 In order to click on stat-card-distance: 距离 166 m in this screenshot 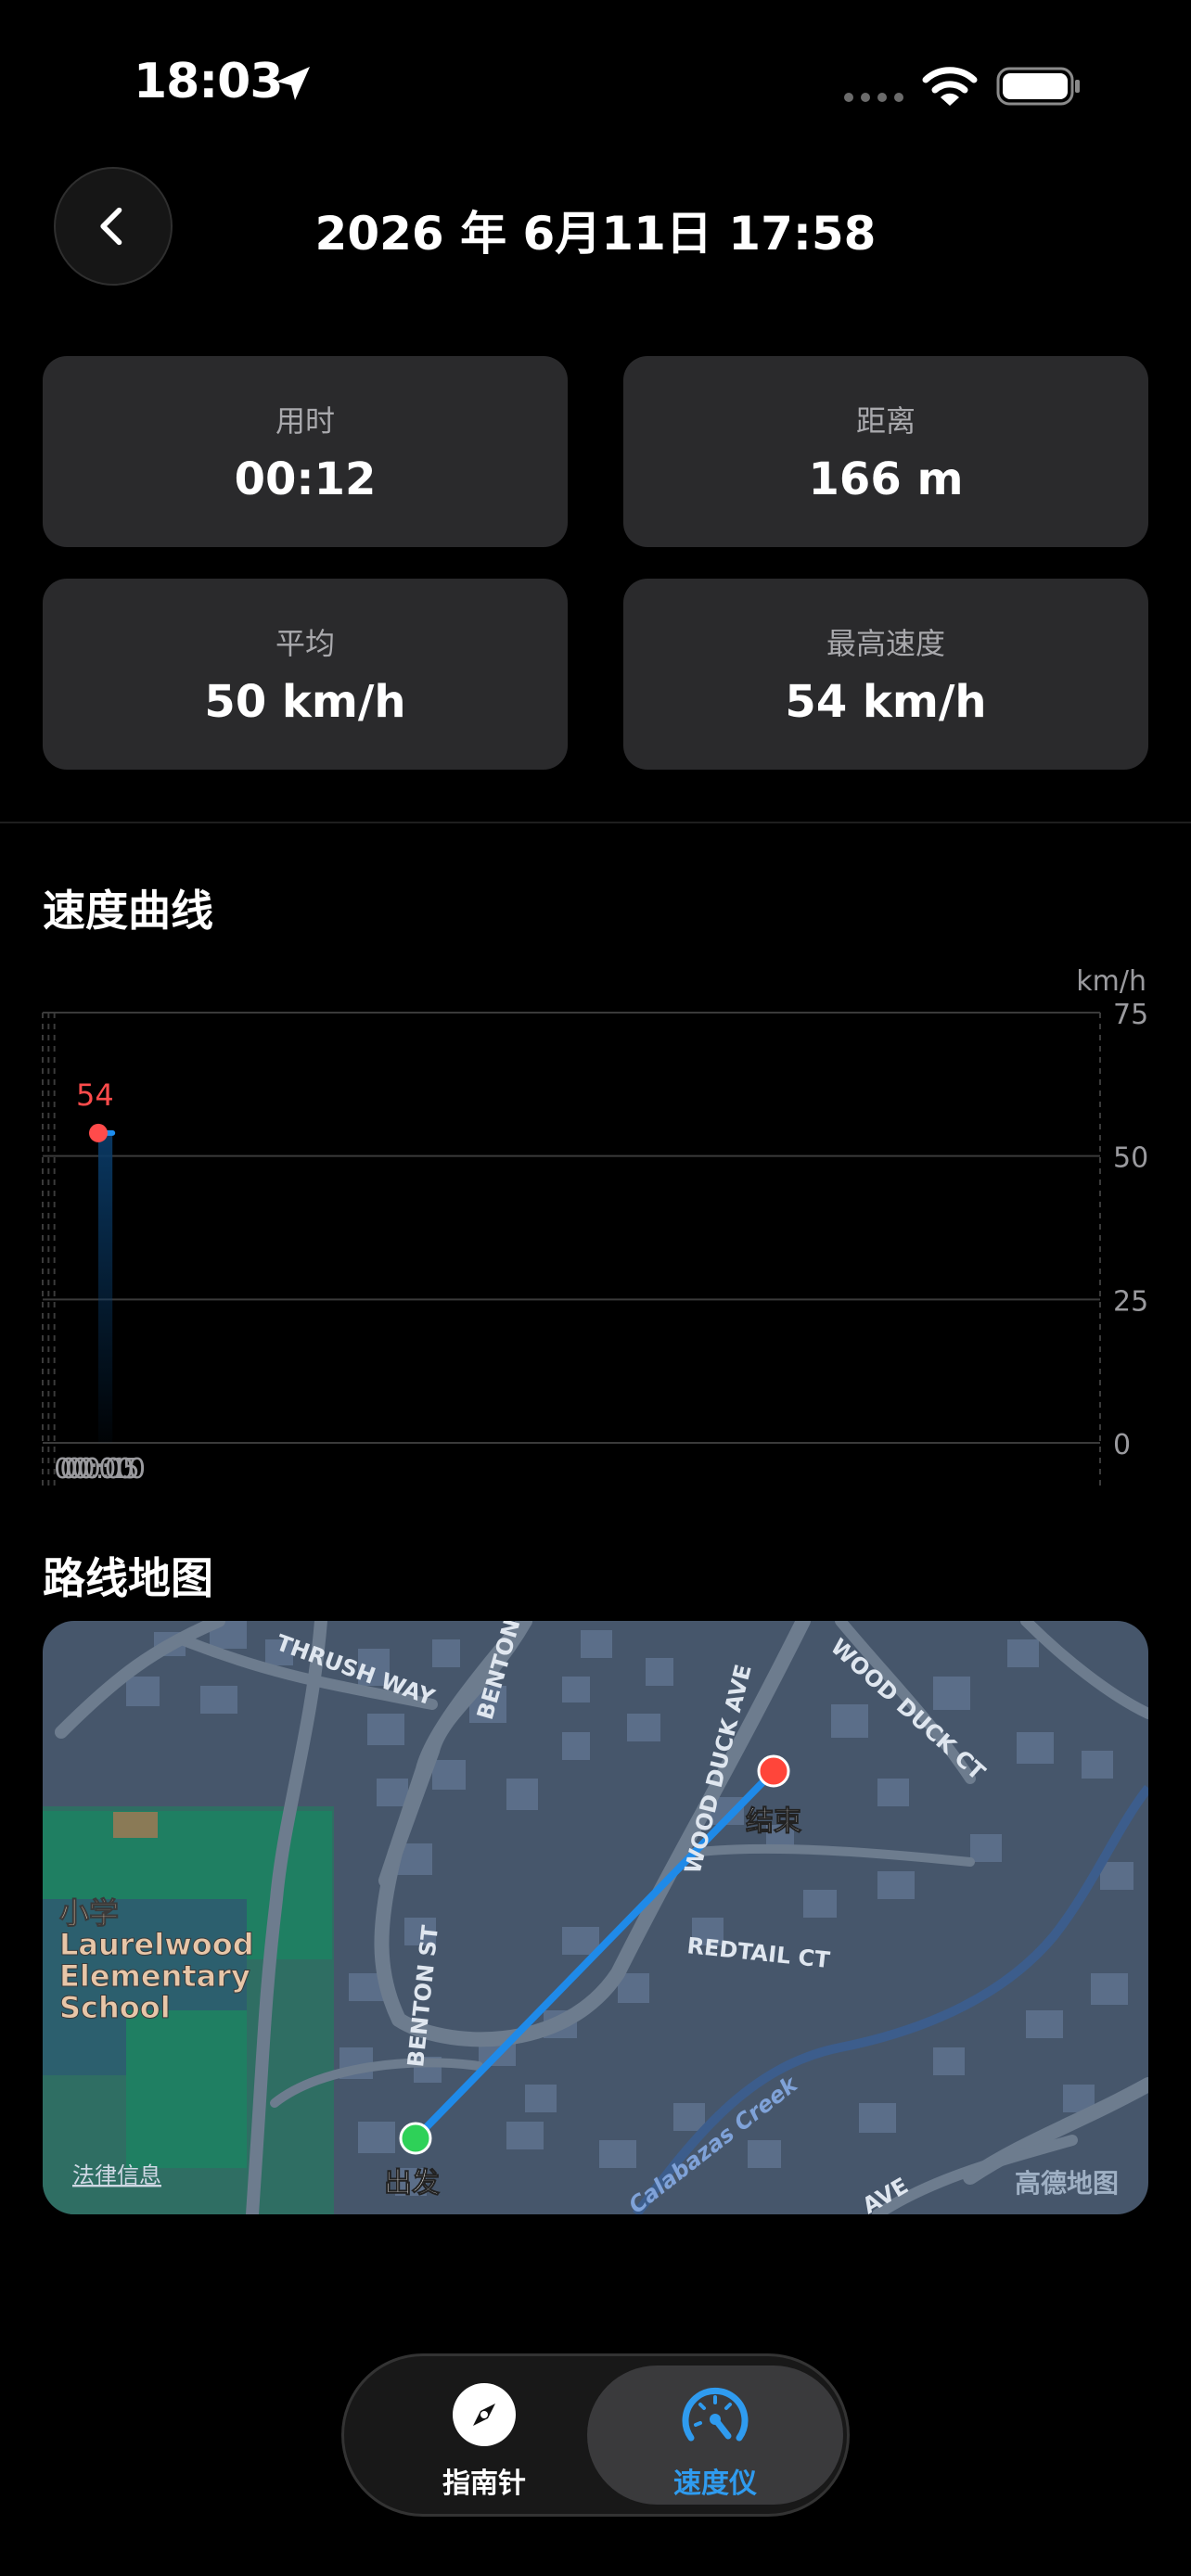, I will do `click(885, 452)`.